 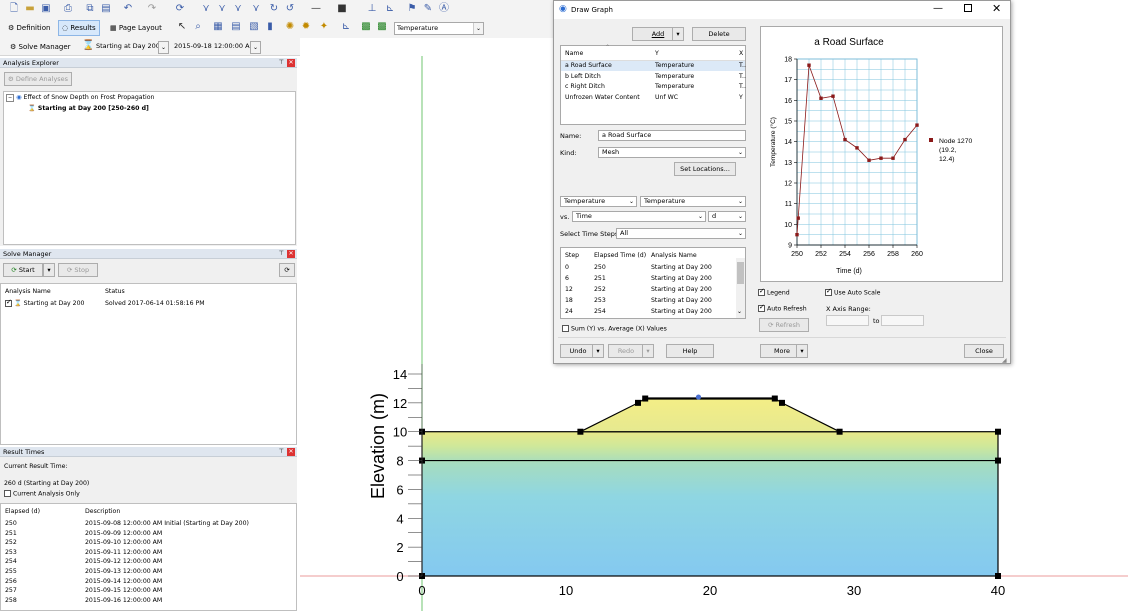 I want to click on definition-tab: ⚙ Definition, so click(x=29, y=28).